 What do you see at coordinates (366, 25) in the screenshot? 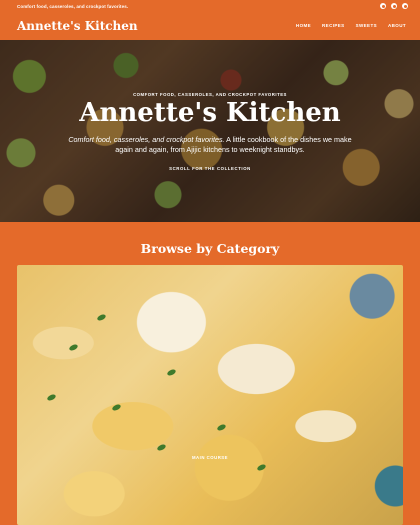
I see `nav-sweets: SWEETS` at bounding box center [366, 25].